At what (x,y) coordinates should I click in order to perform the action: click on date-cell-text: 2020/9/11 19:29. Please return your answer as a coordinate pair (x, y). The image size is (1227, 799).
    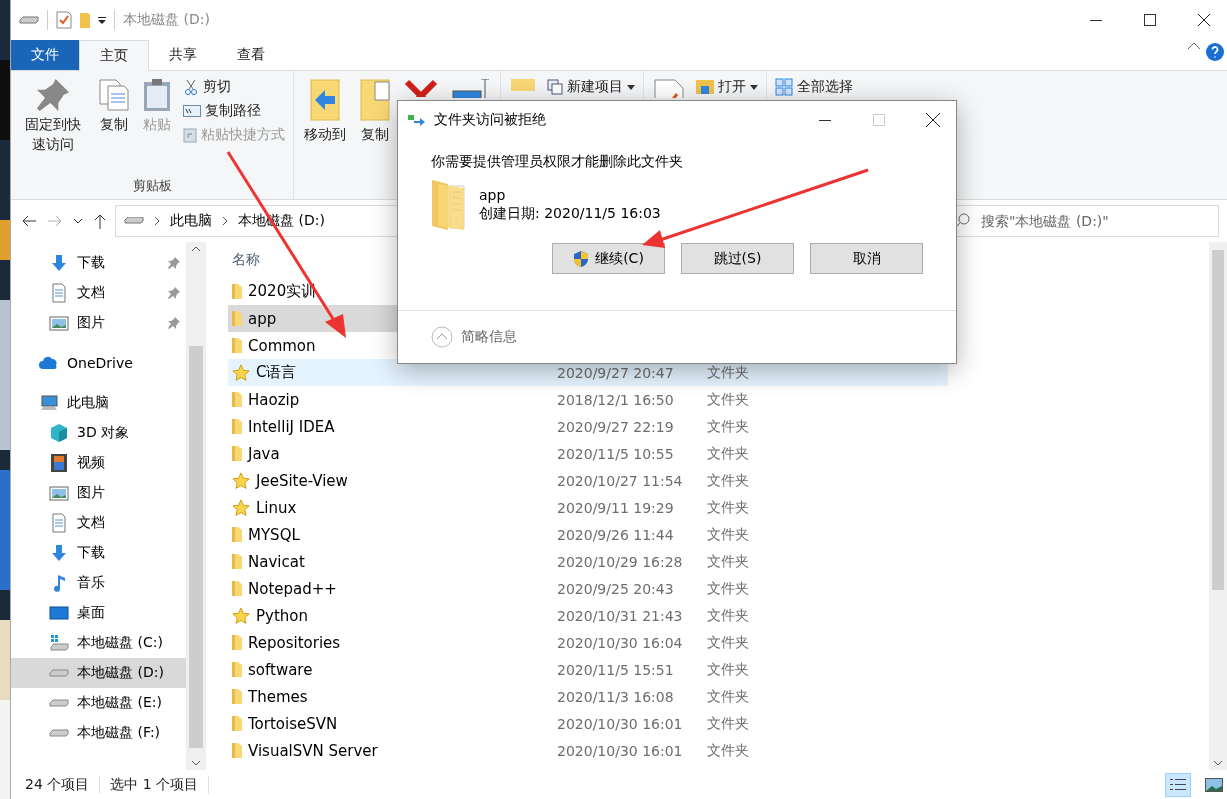
    Looking at the image, I should click on (616, 507).